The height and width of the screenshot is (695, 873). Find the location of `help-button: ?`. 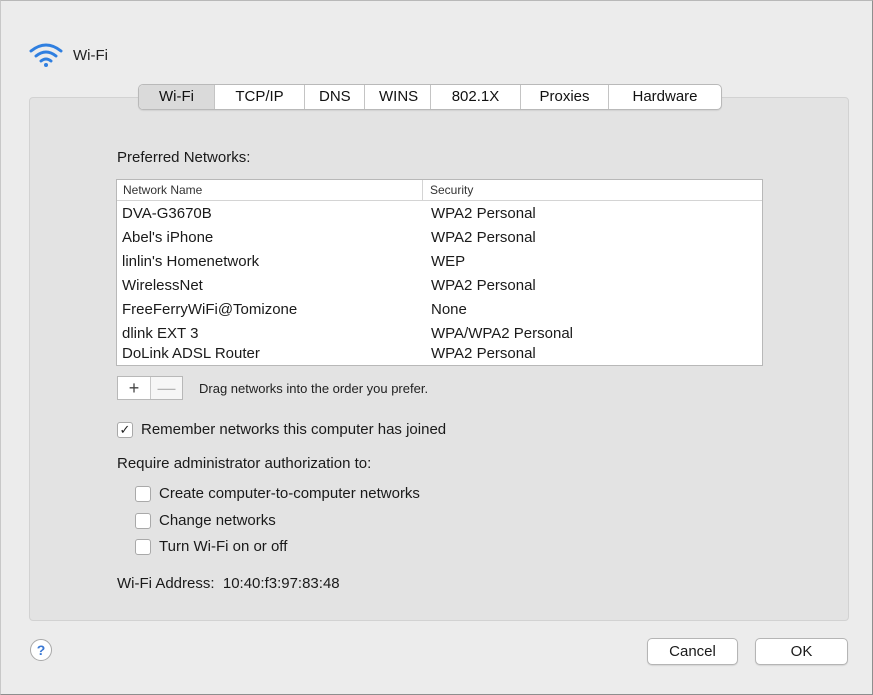

help-button: ? is located at coordinates (41, 650).